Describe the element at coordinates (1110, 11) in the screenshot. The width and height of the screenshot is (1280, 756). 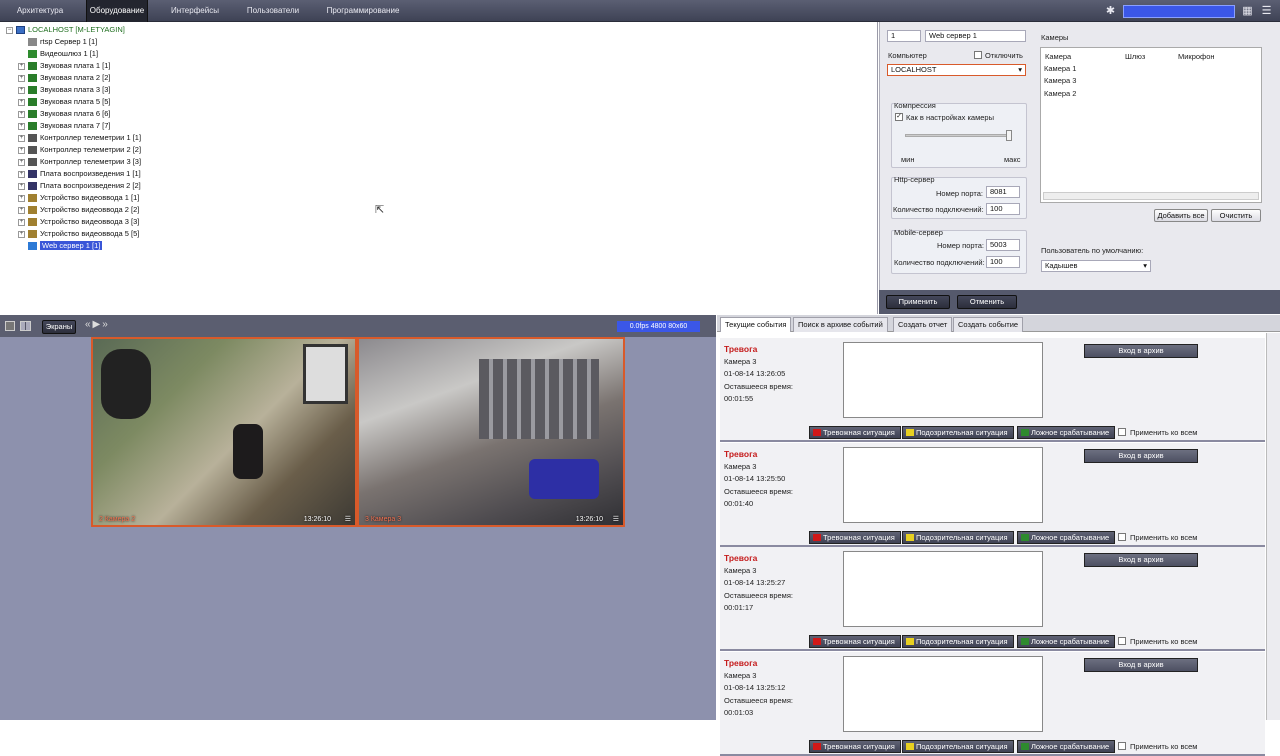
I see `gear-icon: ✱` at that location.